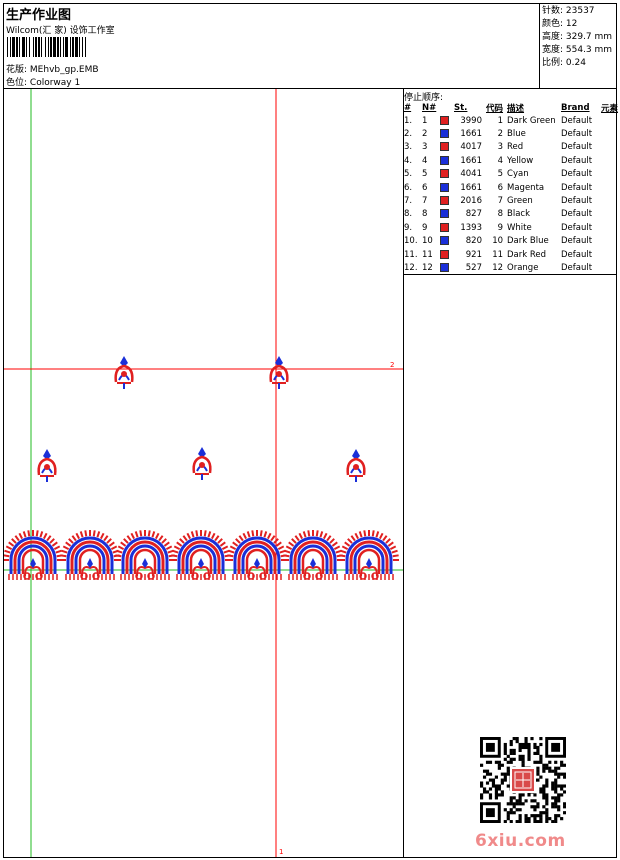 Image resolution: width=620 pixels, height=860 pixels. What do you see at coordinates (471, 174) in the screenshot?
I see `row-stitches: 4041` at bounding box center [471, 174].